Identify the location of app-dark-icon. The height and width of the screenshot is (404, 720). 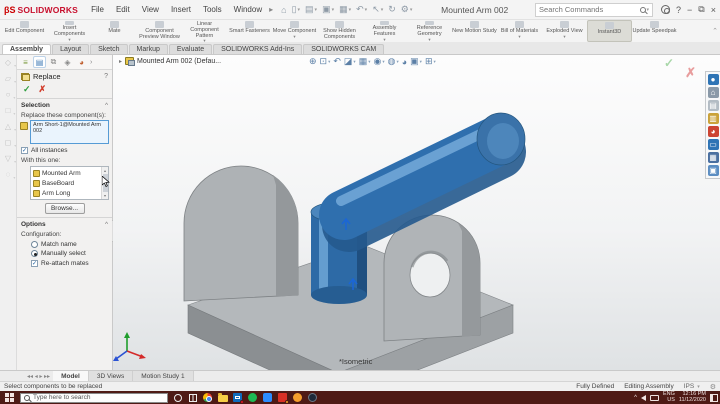
(312, 397).